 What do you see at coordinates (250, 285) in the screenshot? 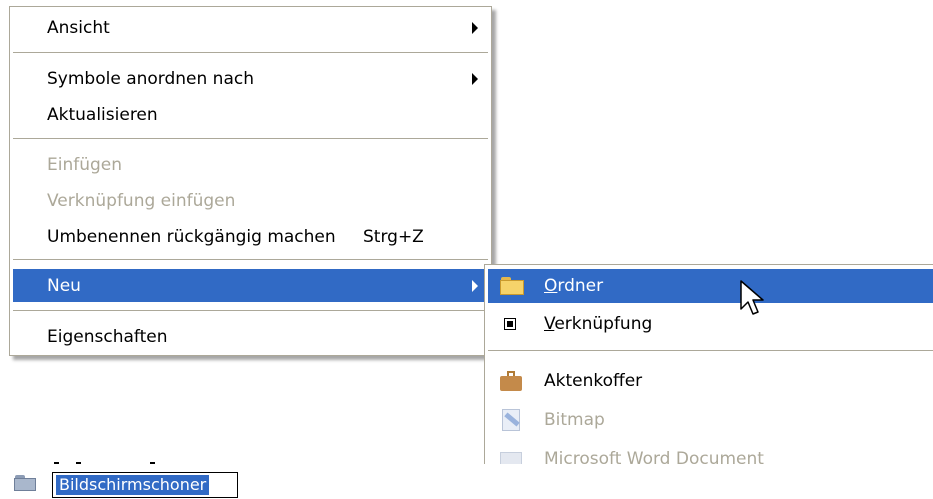
I see `menu-item-neu: Neu` at bounding box center [250, 285].